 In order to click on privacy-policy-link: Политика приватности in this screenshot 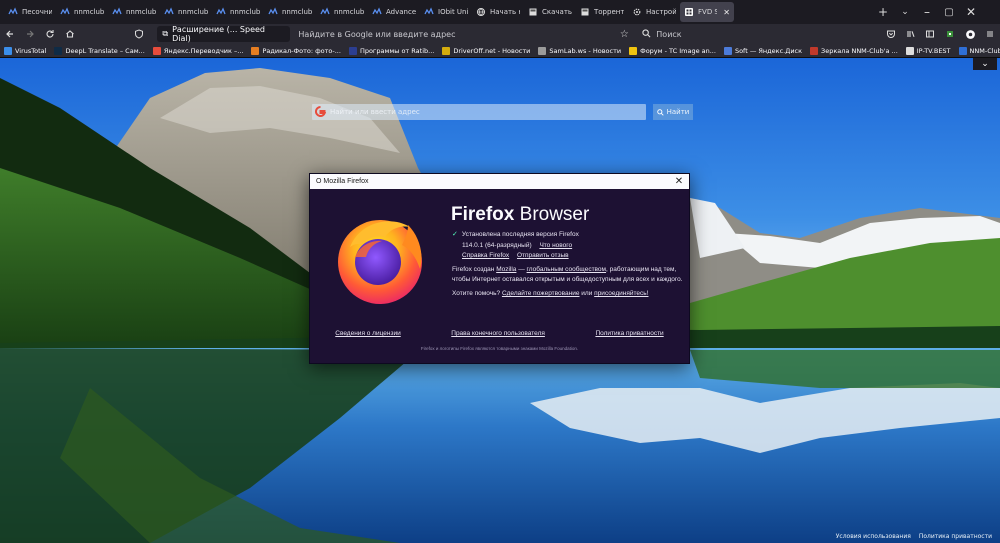, I will do `click(629, 333)`.